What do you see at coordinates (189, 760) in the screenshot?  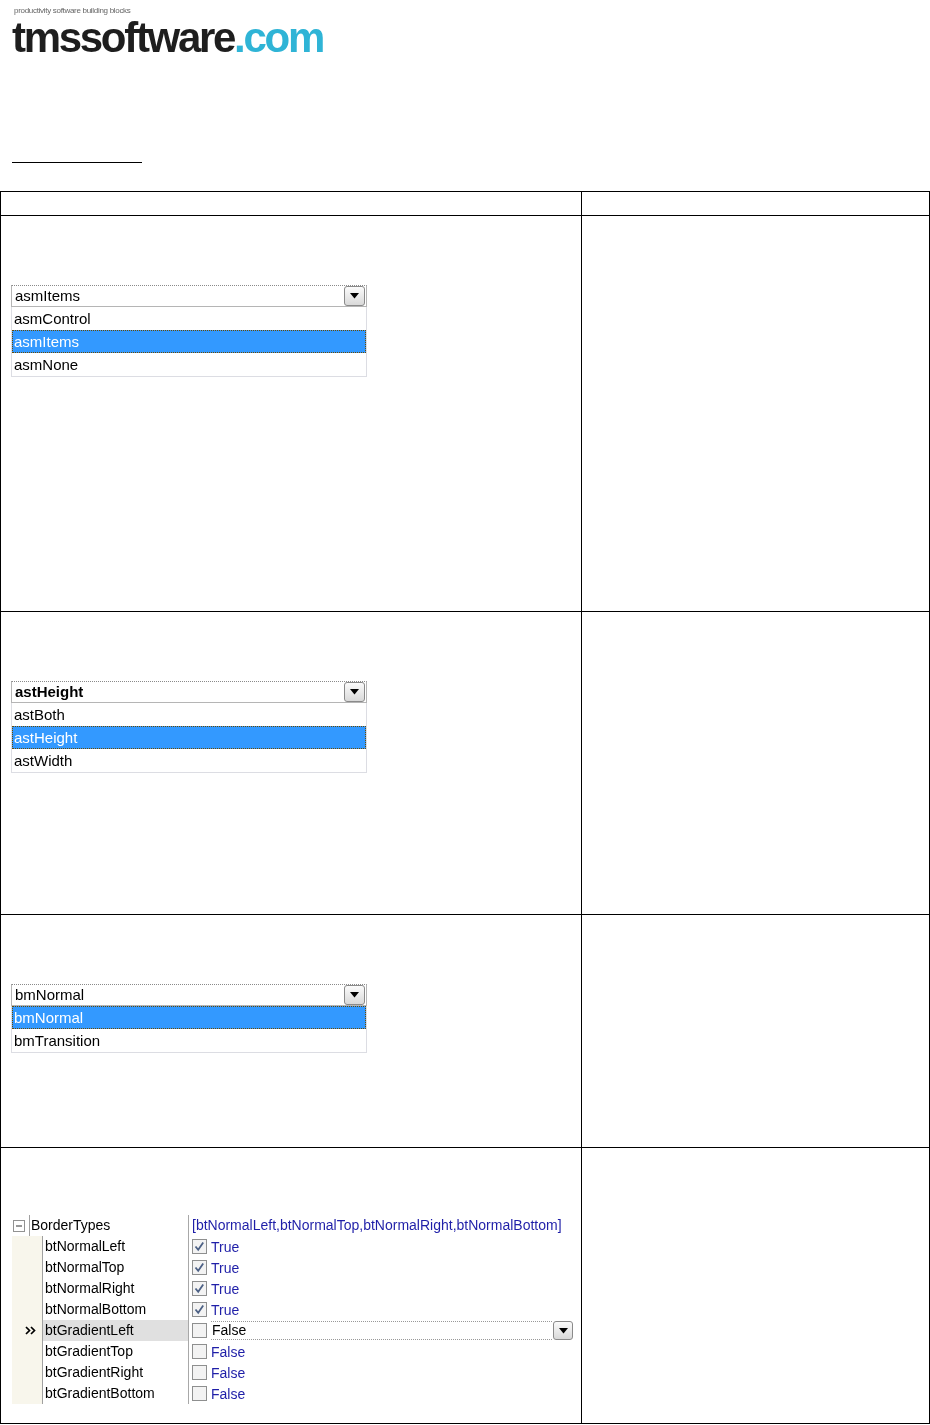 I see `list-option: astWidth` at bounding box center [189, 760].